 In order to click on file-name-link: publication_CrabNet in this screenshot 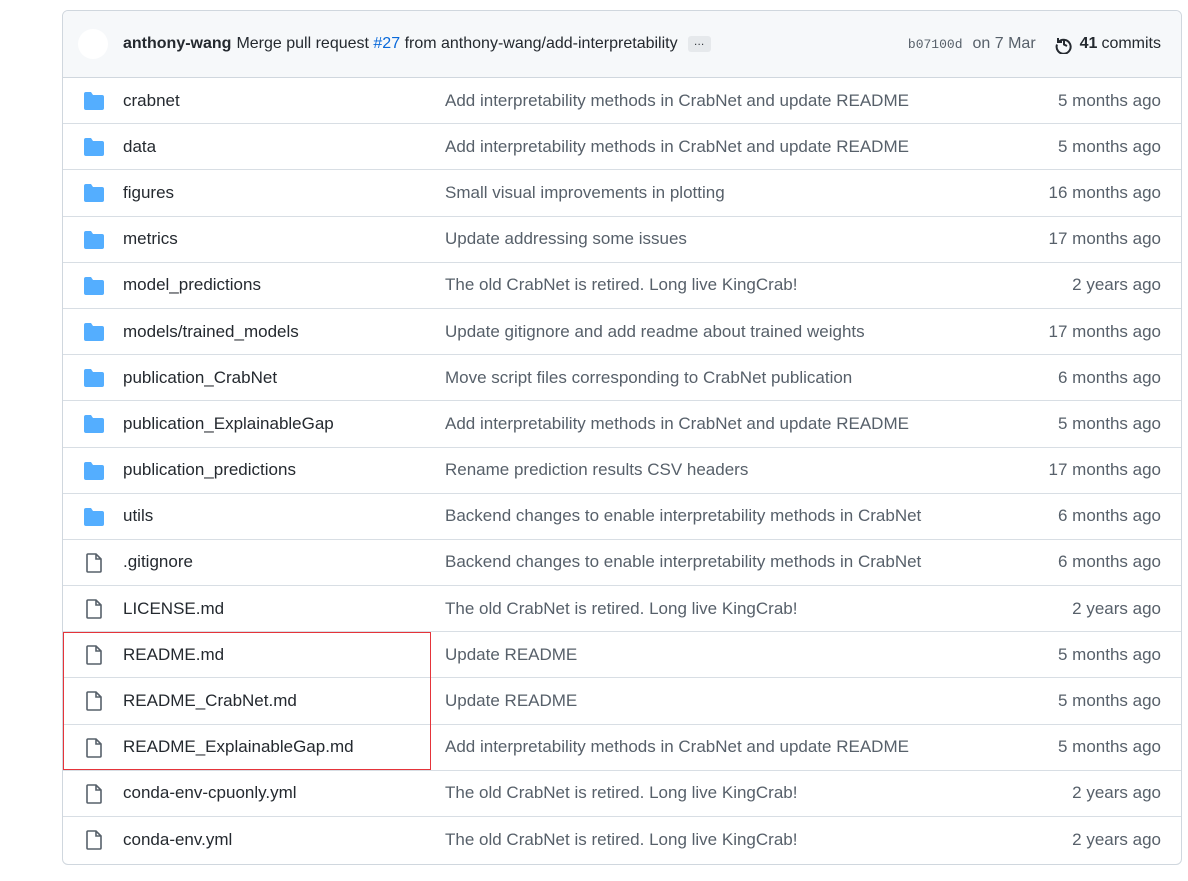, I will do `click(200, 378)`.